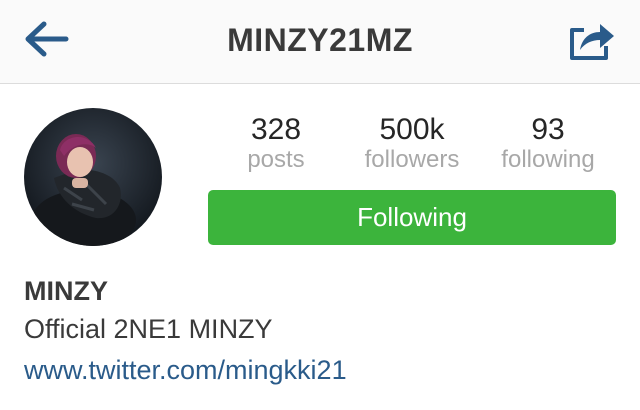 The image size is (640, 410). What do you see at coordinates (185, 370) in the screenshot?
I see `profile-website-link: www.twitter.com/mingkki21` at bounding box center [185, 370].